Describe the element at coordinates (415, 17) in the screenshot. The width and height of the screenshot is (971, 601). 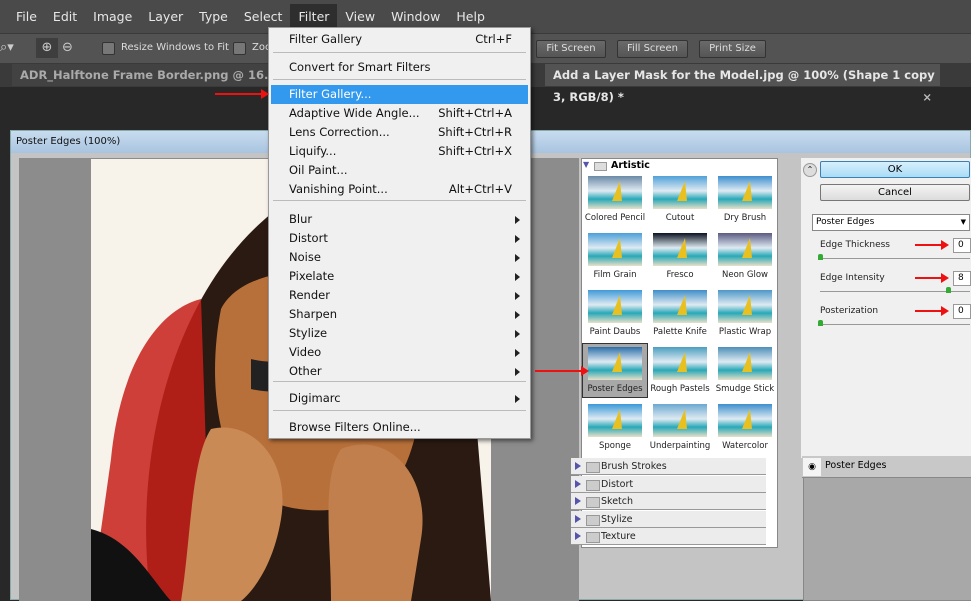
I see `menu-window: Window` at that location.